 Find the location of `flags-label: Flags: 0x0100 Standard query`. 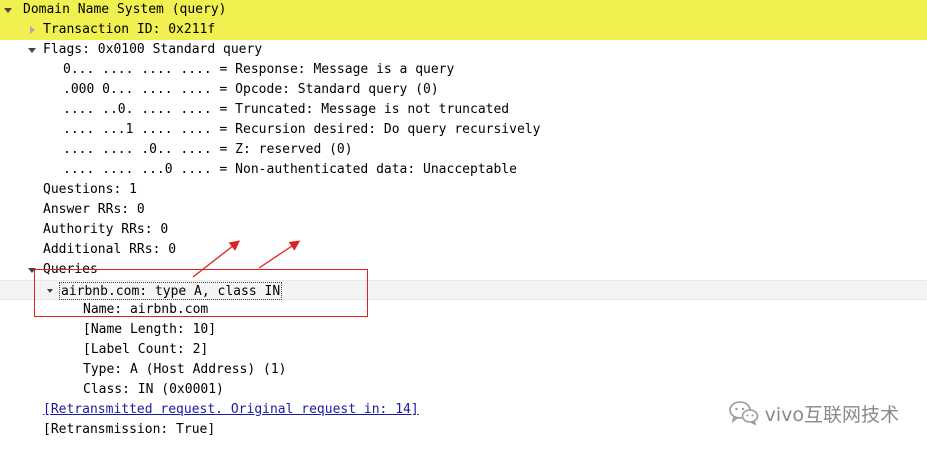

flags-label: Flags: 0x0100 Standard query is located at coordinates (153, 49).